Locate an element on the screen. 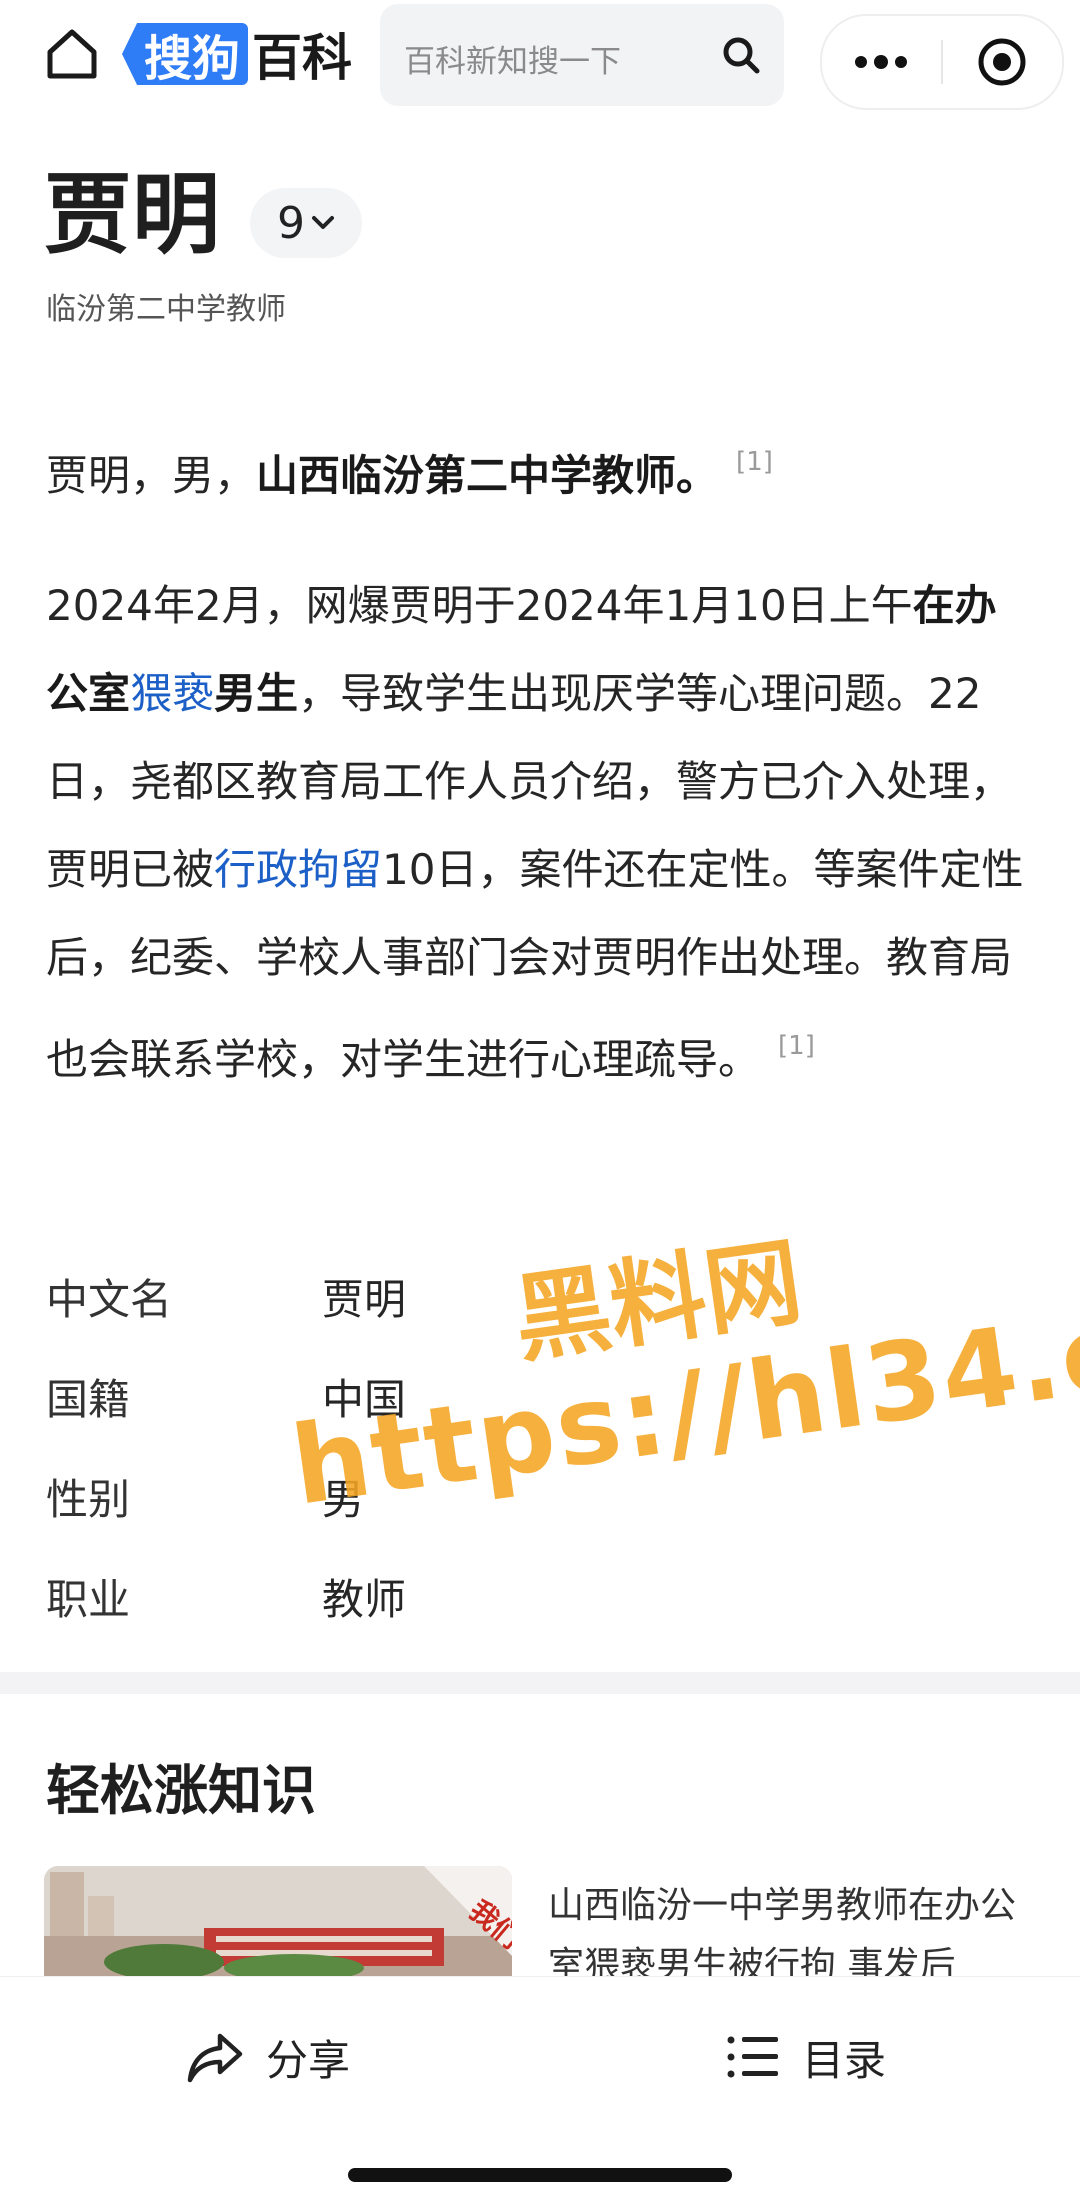 The width and height of the screenshot is (1080, 2209). more-icon is located at coordinates (881, 62).